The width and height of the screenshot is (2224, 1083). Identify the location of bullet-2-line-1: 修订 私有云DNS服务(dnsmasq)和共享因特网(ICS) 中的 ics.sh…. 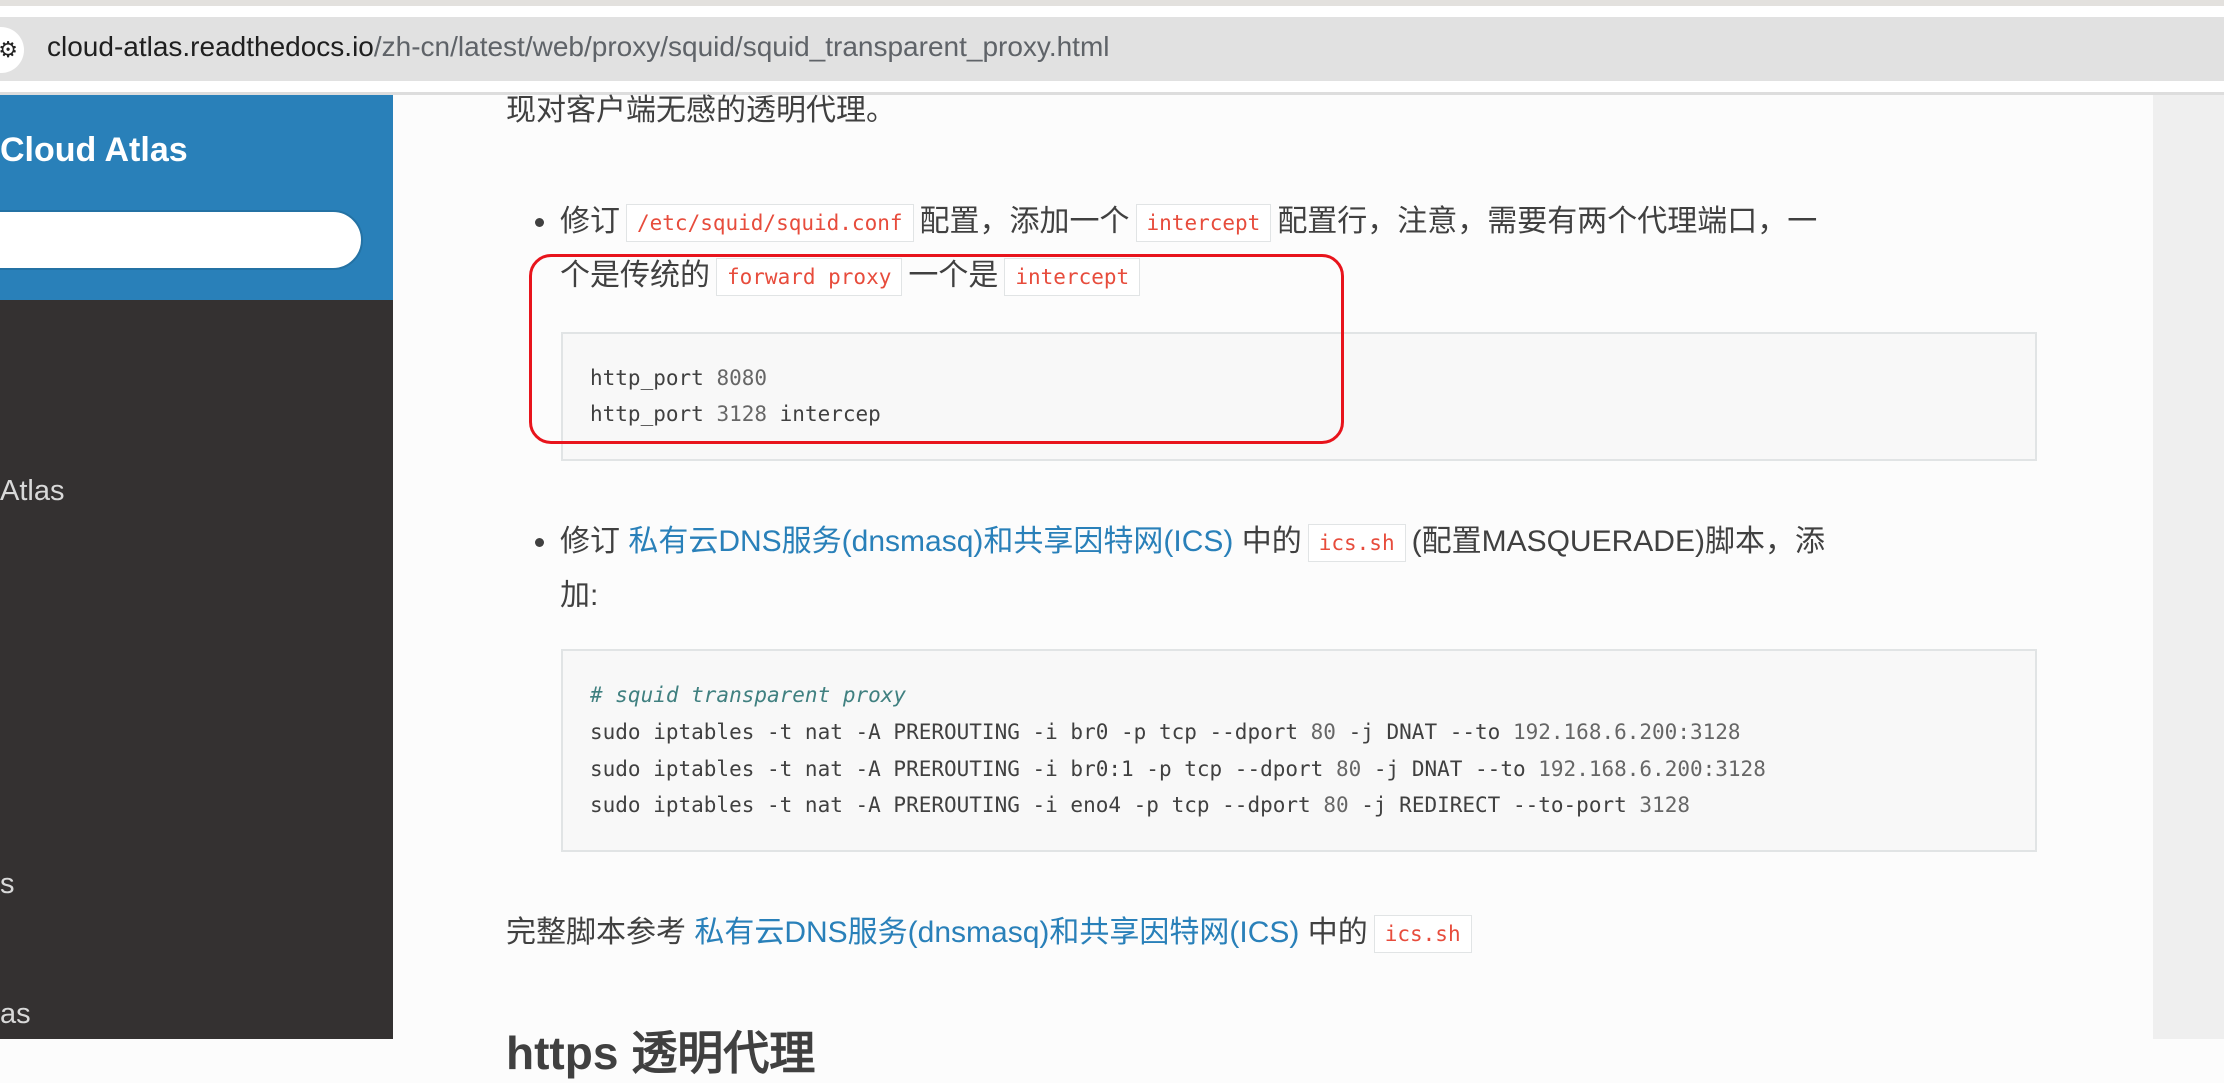
(1192, 542).